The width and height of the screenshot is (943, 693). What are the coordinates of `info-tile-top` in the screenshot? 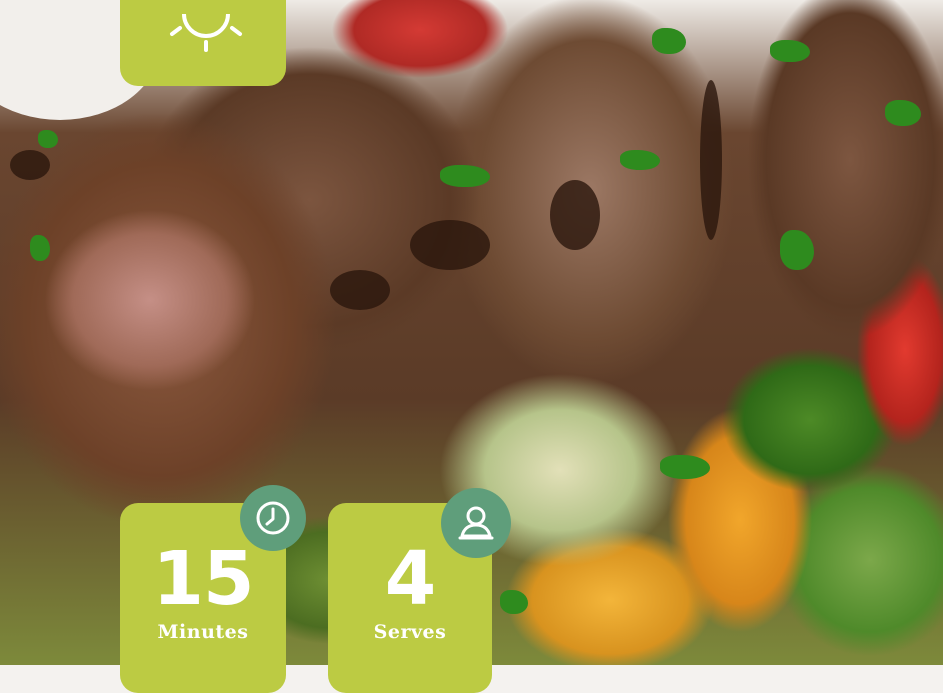 It's located at (203, 43).